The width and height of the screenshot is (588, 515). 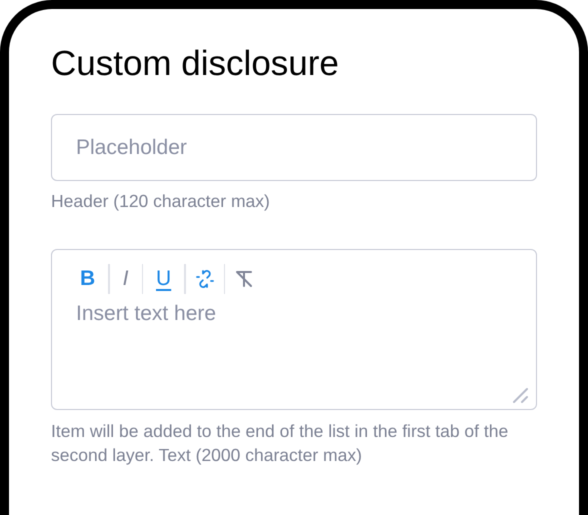 What do you see at coordinates (164, 279) in the screenshot?
I see `underline-button: U` at bounding box center [164, 279].